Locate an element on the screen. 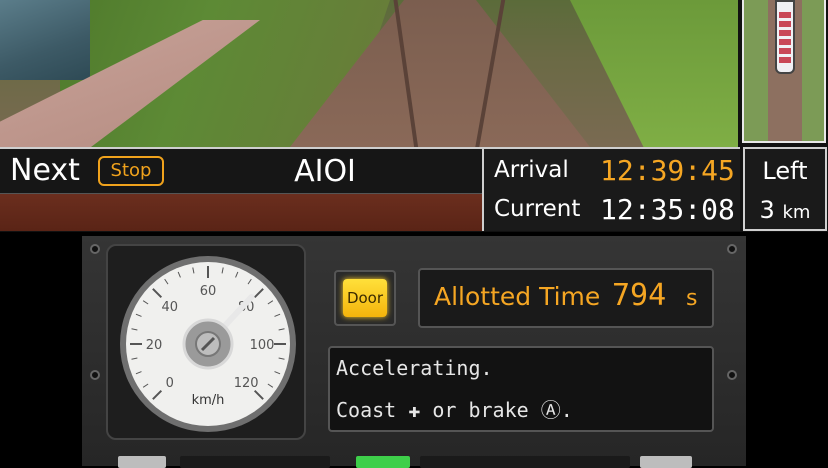 Image resolution: width=828 pixels, height=468 pixels. speedometer: 020406080100120 km/h is located at coordinates (208, 344).